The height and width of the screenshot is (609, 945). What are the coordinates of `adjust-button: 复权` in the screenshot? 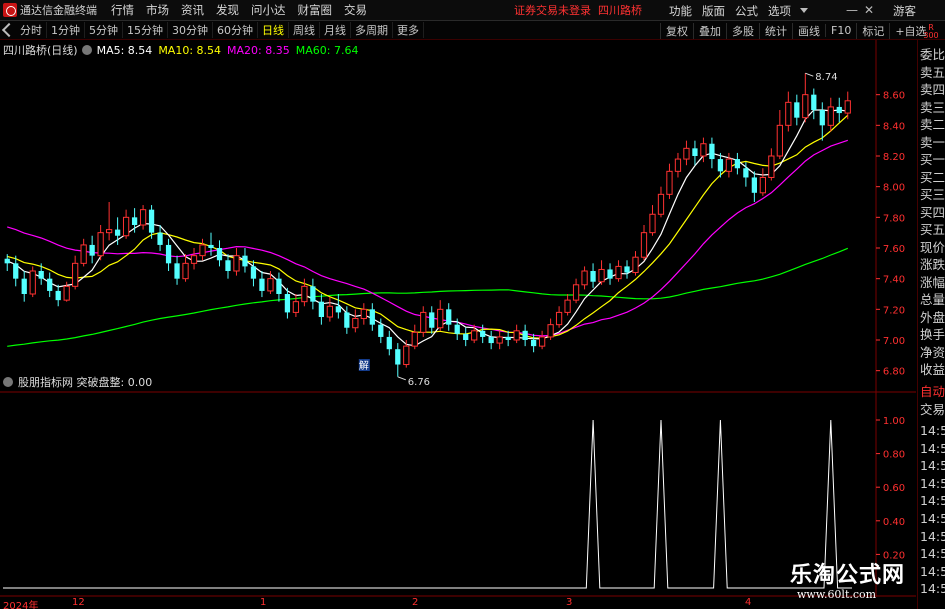 It's located at (676, 30).